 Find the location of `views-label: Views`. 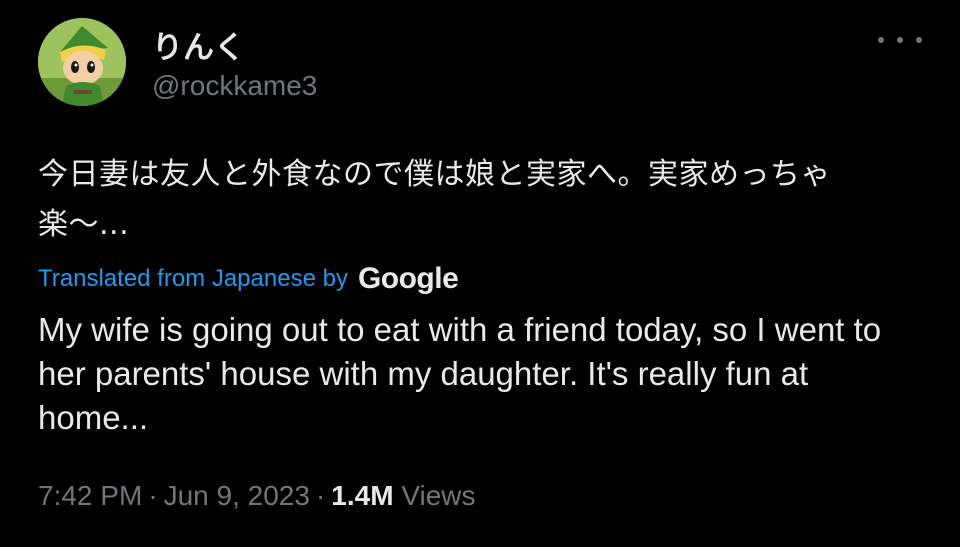

views-label: Views is located at coordinates (438, 495).